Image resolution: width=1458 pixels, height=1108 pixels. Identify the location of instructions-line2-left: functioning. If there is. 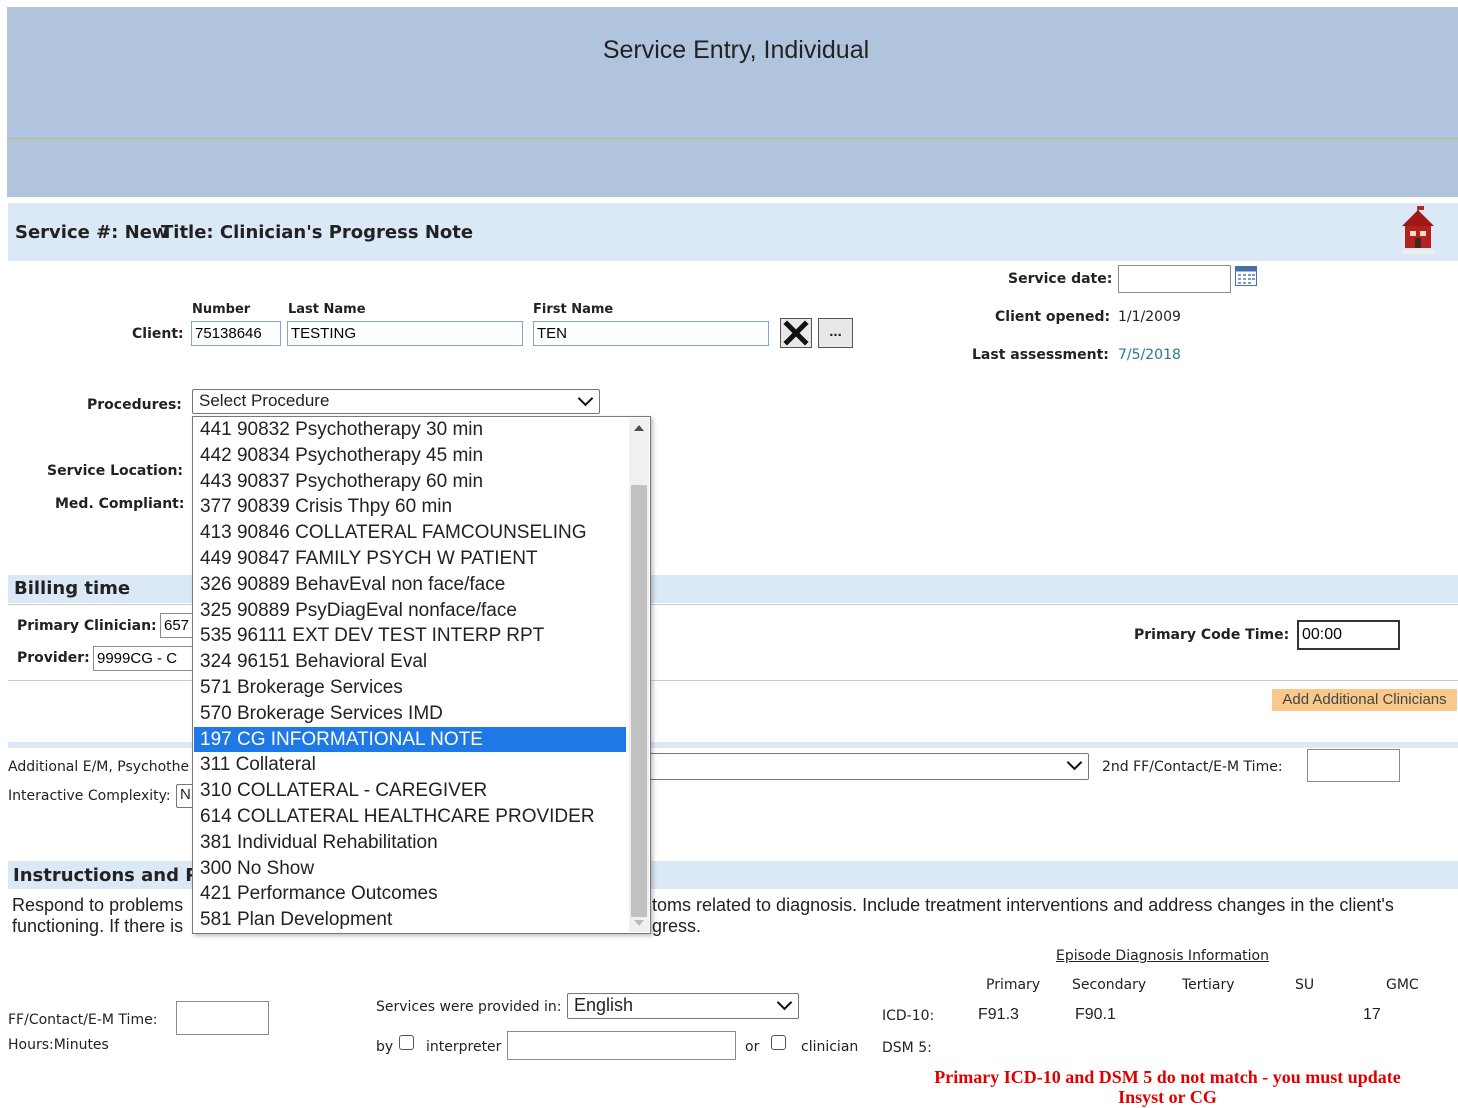
(98, 926).